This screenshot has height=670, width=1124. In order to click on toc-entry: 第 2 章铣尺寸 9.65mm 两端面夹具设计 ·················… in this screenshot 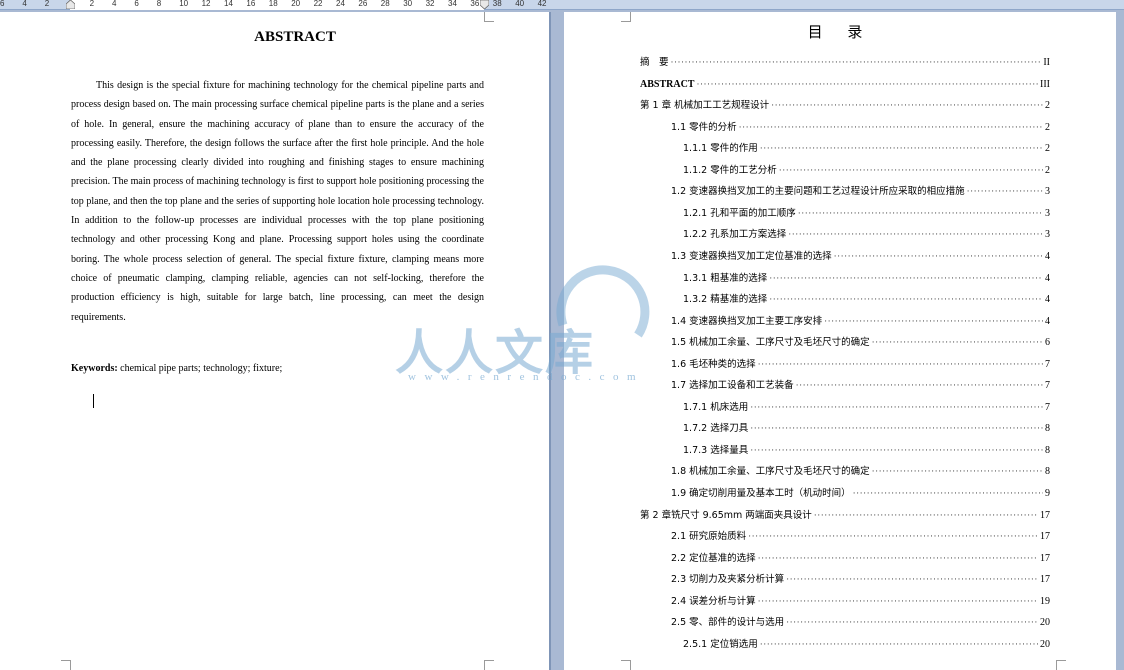, I will do `click(845, 514)`.